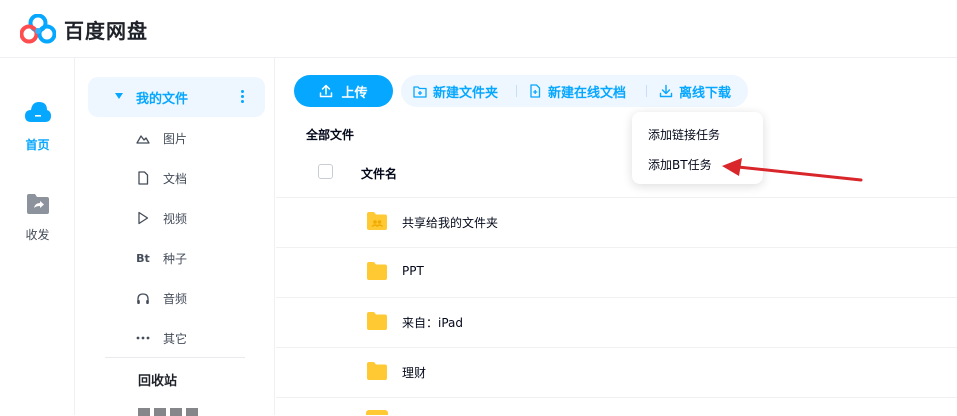 The width and height of the screenshot is (957, 416). I want to click on new-online-doc-button: 新建在线文档, so click(577, 91).